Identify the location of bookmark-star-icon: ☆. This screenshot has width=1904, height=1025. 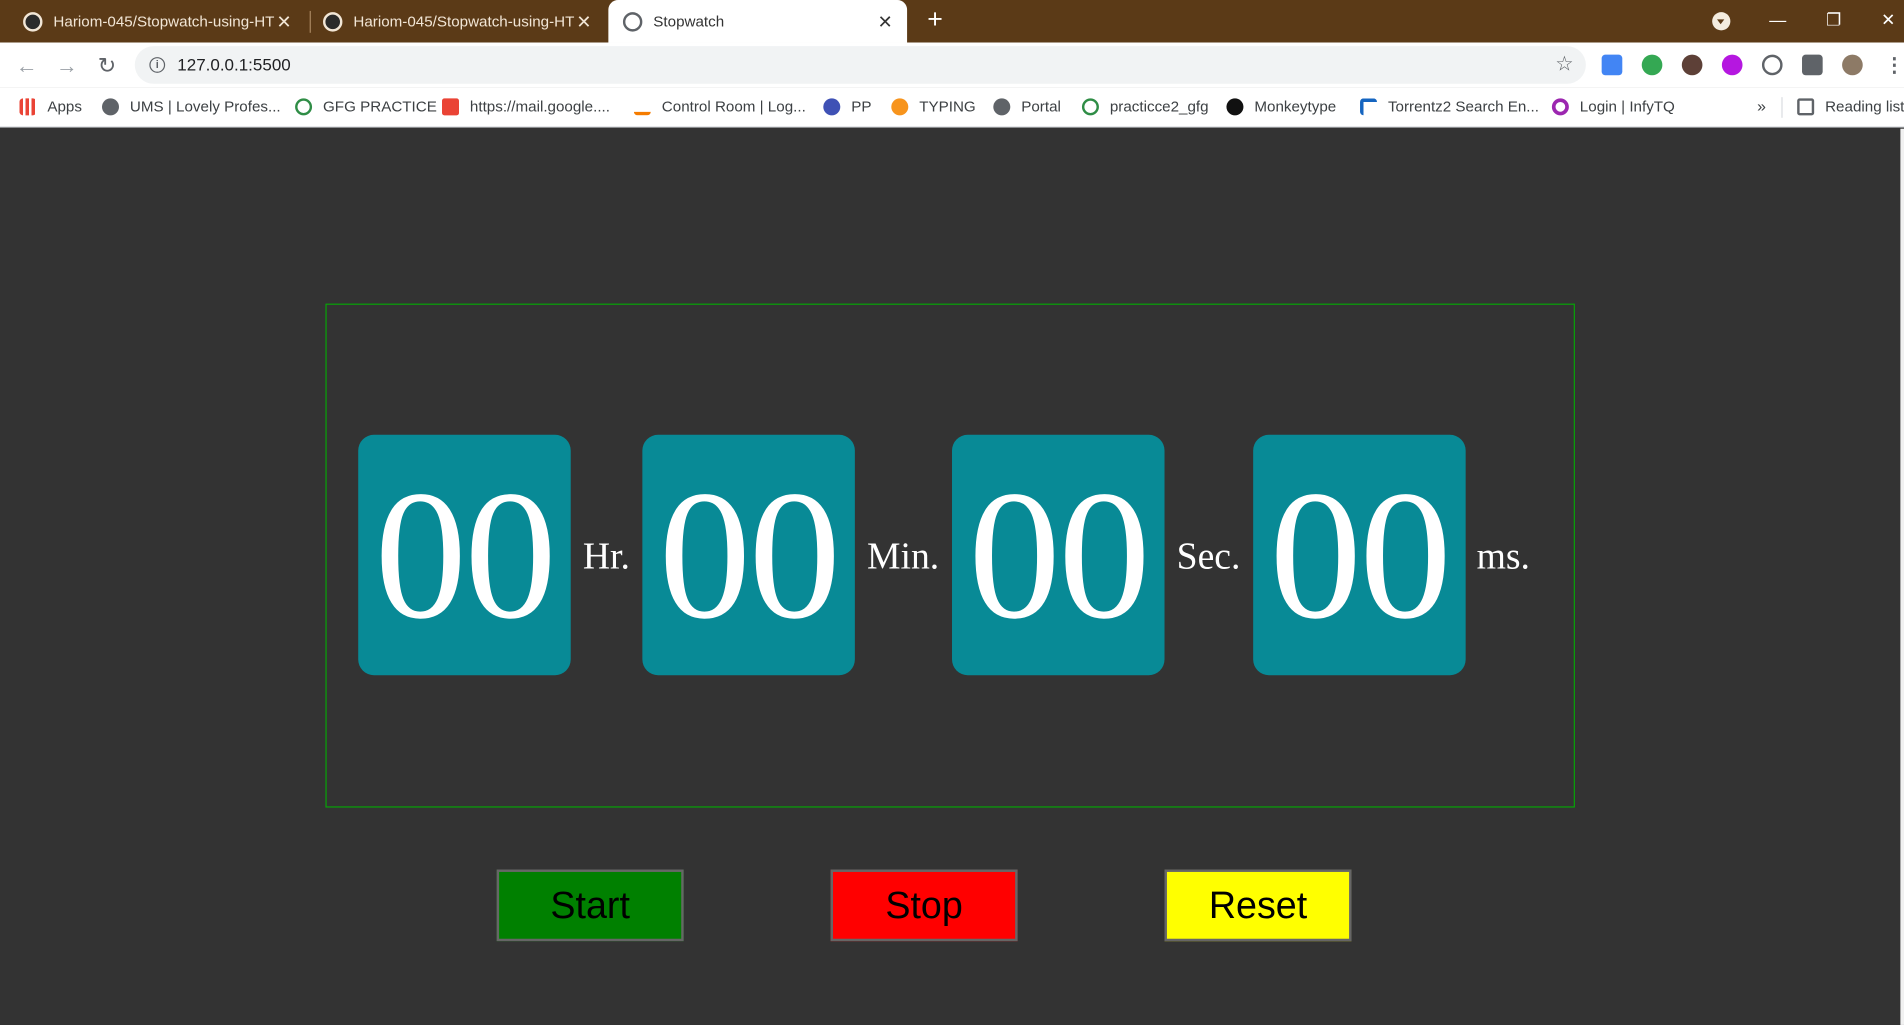
(1564, 64).